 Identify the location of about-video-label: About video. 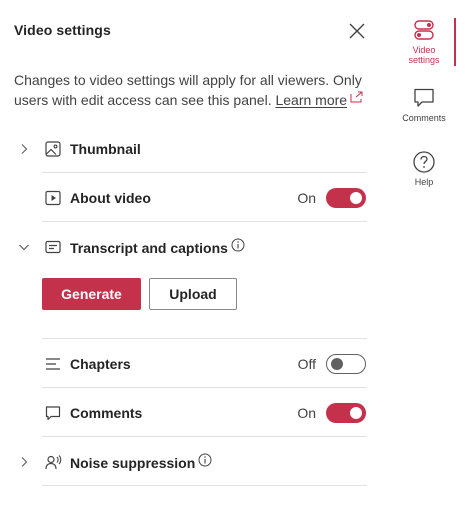
(110, 197).